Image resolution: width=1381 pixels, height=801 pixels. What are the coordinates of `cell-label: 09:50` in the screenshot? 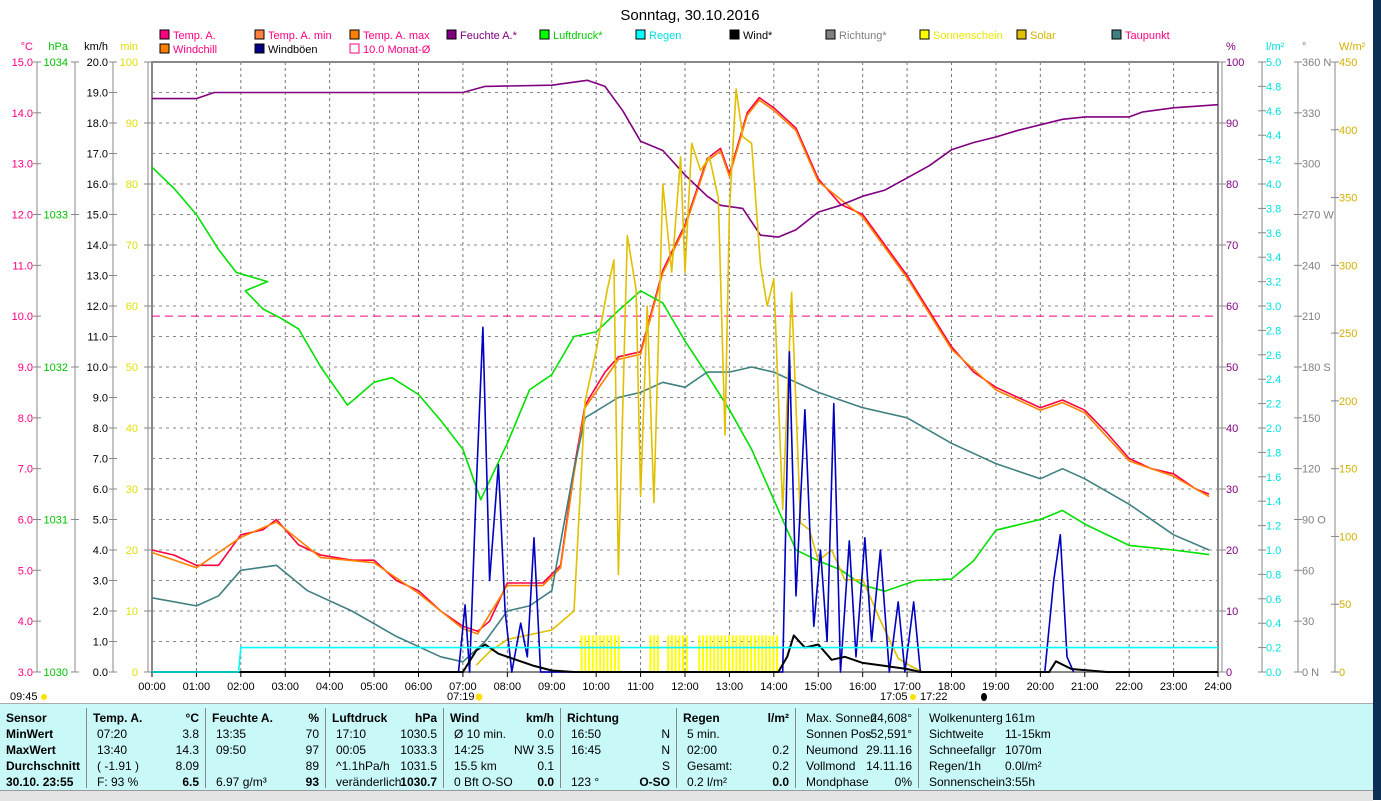 It's located at (231, 750).